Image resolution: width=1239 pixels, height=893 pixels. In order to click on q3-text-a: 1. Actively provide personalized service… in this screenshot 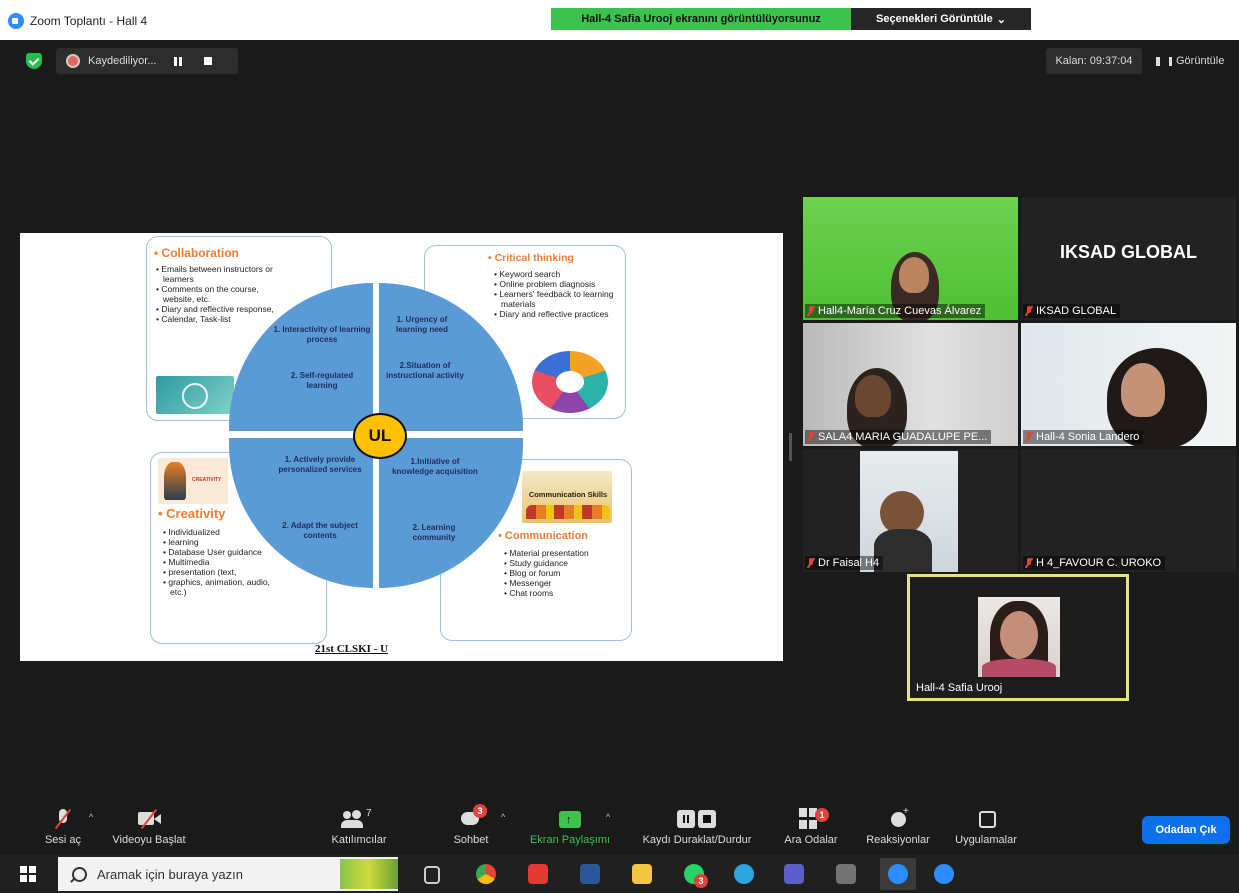, I will do `click(320, 464)`.